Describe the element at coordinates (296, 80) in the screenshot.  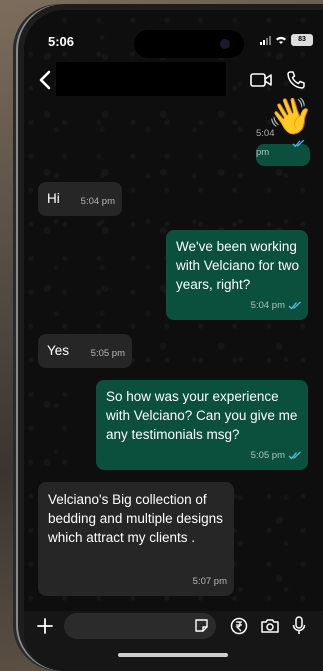
I see `phone-icon` at that location.